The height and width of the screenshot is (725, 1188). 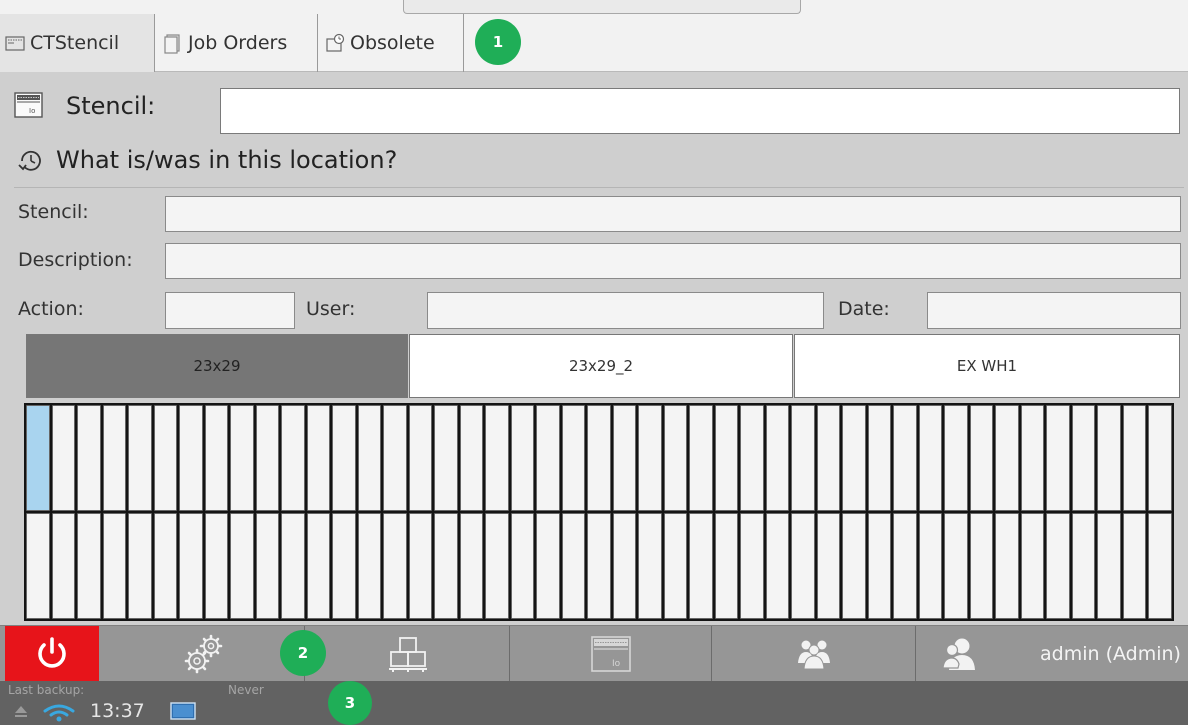 I want to click on warehouse-button, so click(x=408, y=654).